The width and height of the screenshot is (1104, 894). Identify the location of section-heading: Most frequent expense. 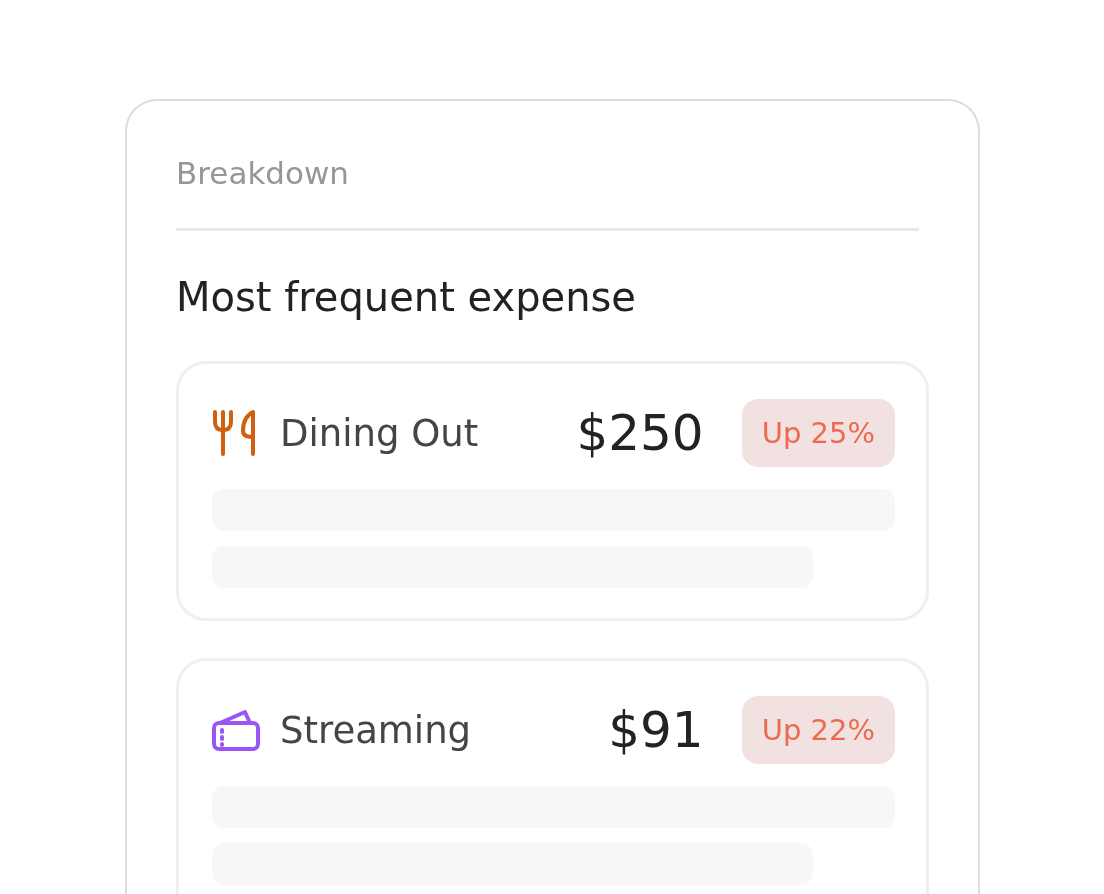
(406, 297).